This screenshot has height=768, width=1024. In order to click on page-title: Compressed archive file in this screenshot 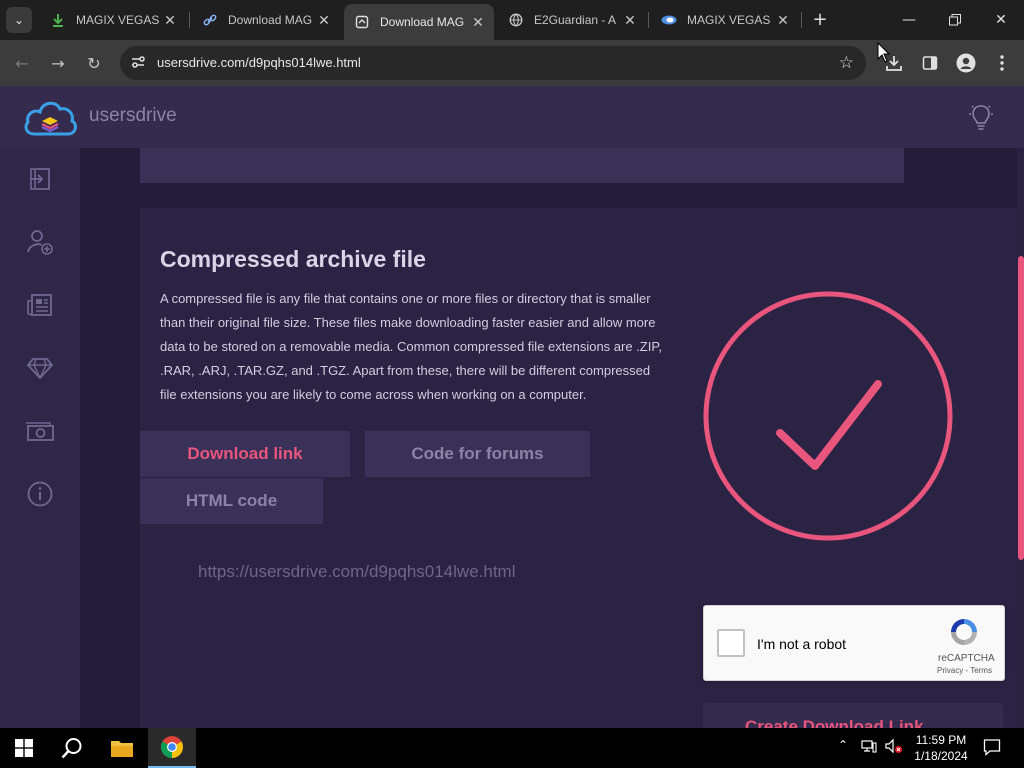, I will do `click(293, 259)`.